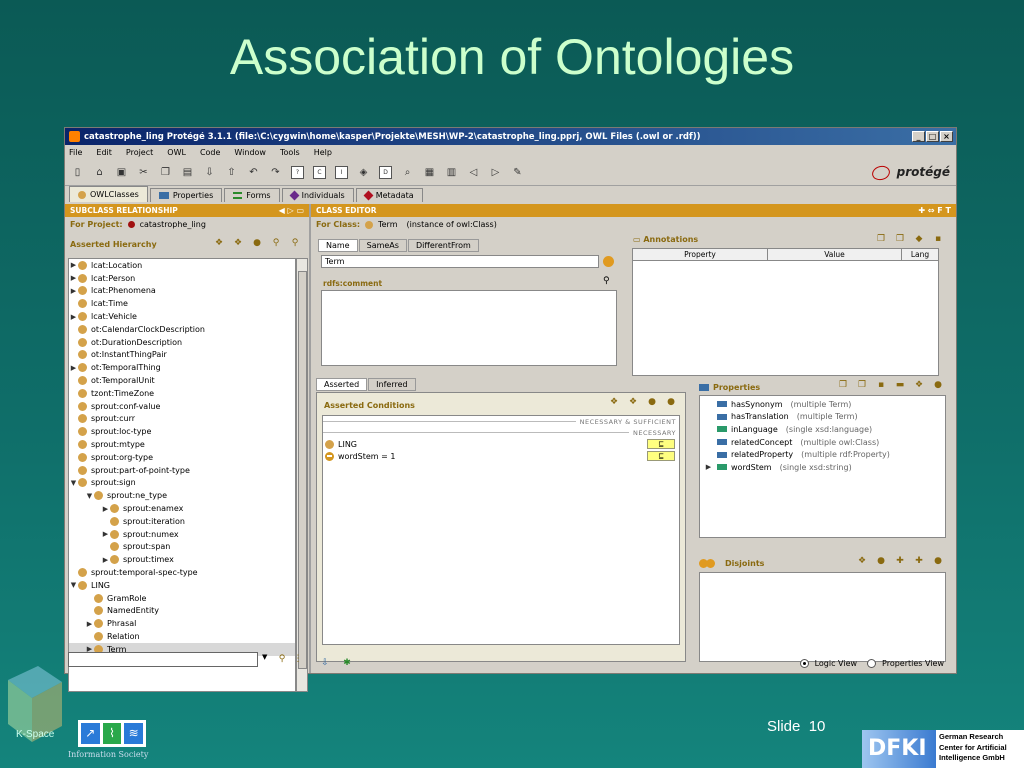  What do you see at coordinates (182, 367) in the screenshot?
I see `tree-row: ▶ ot:TemporalThing` at bounding box center [182, 367].